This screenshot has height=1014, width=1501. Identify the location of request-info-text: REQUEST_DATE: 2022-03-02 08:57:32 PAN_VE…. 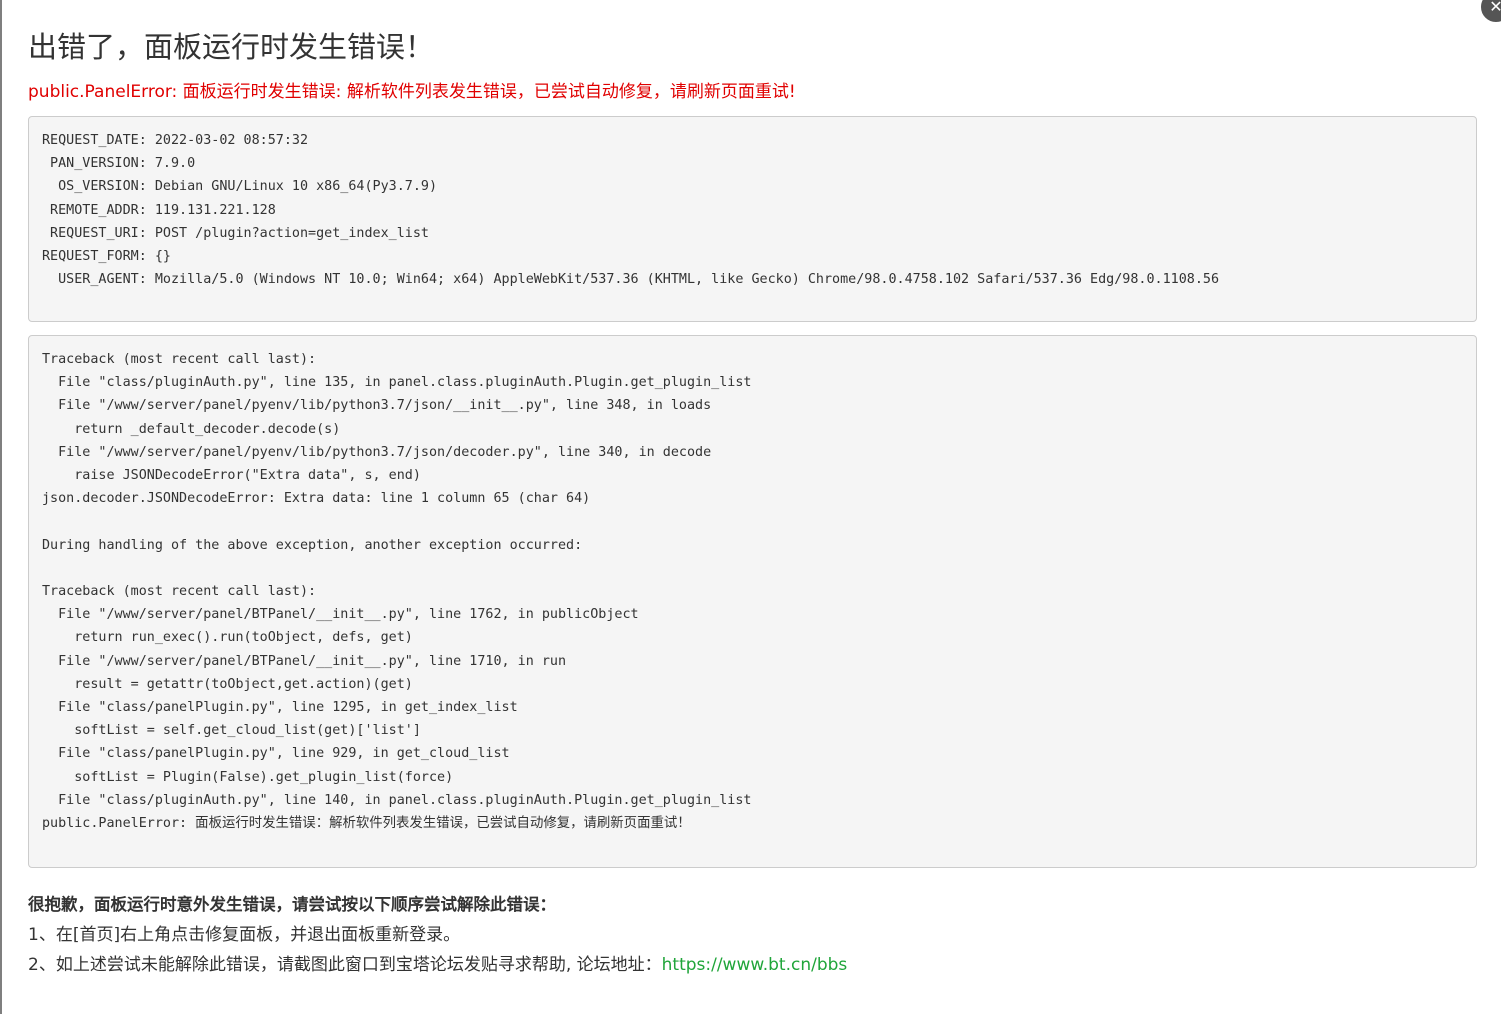
(631, 210).